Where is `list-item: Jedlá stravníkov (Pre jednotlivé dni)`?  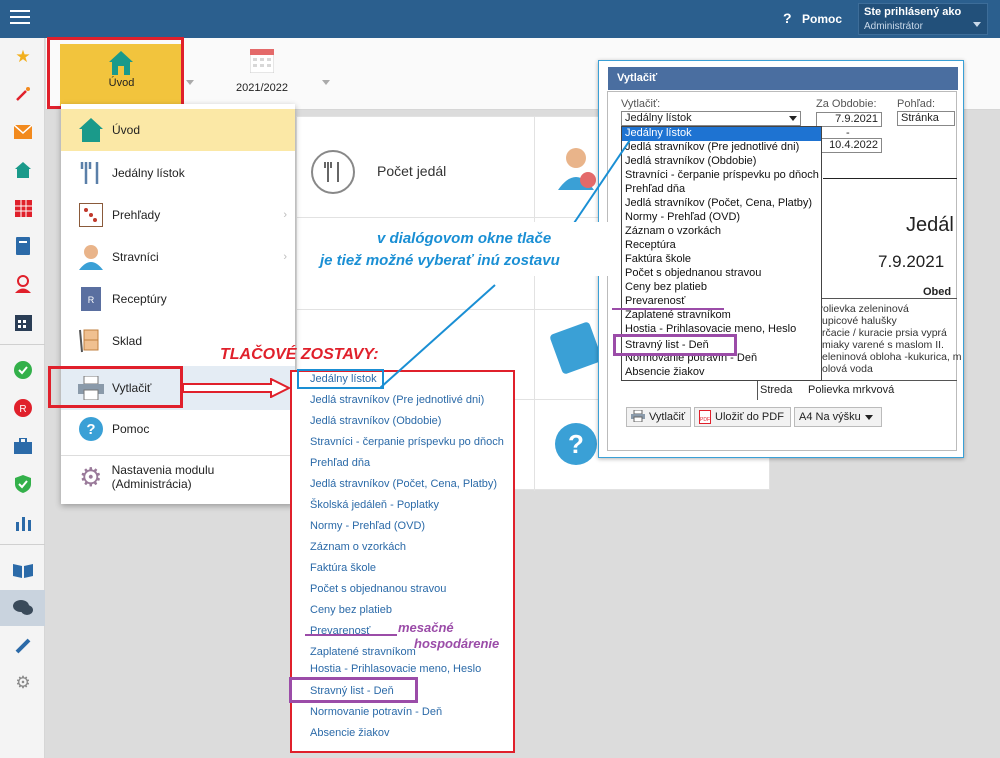
list-item: Jedlá stravníkov (Pre jednotlivé dni) is located at coordinates (397, 400).